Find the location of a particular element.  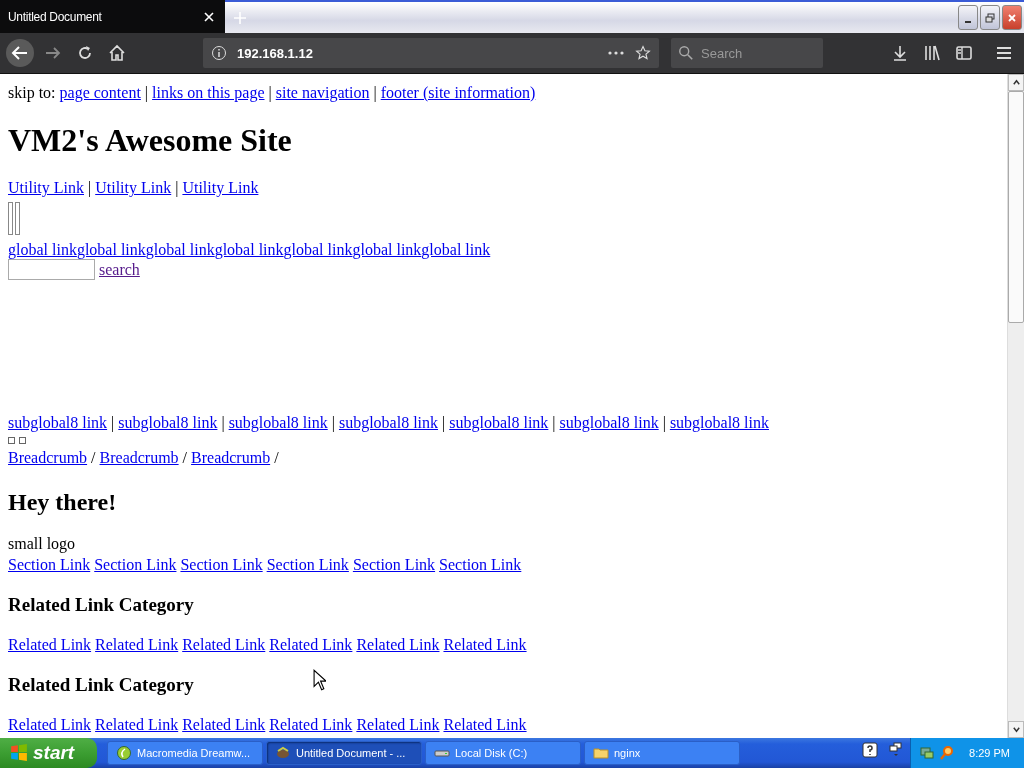

caret-down-icon is located at coordinates (1016, 729).